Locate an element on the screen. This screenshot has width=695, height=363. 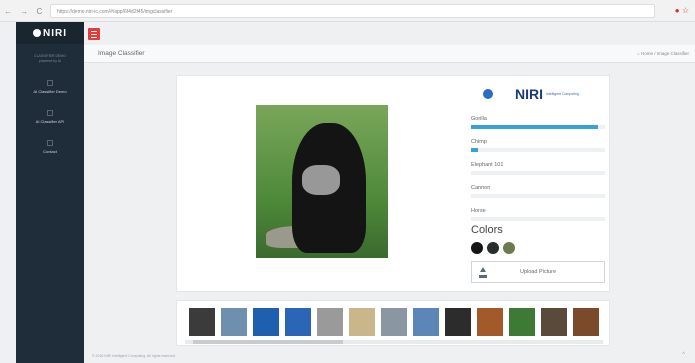
prediction-row: Cannon is located at coordinates (538, 196).